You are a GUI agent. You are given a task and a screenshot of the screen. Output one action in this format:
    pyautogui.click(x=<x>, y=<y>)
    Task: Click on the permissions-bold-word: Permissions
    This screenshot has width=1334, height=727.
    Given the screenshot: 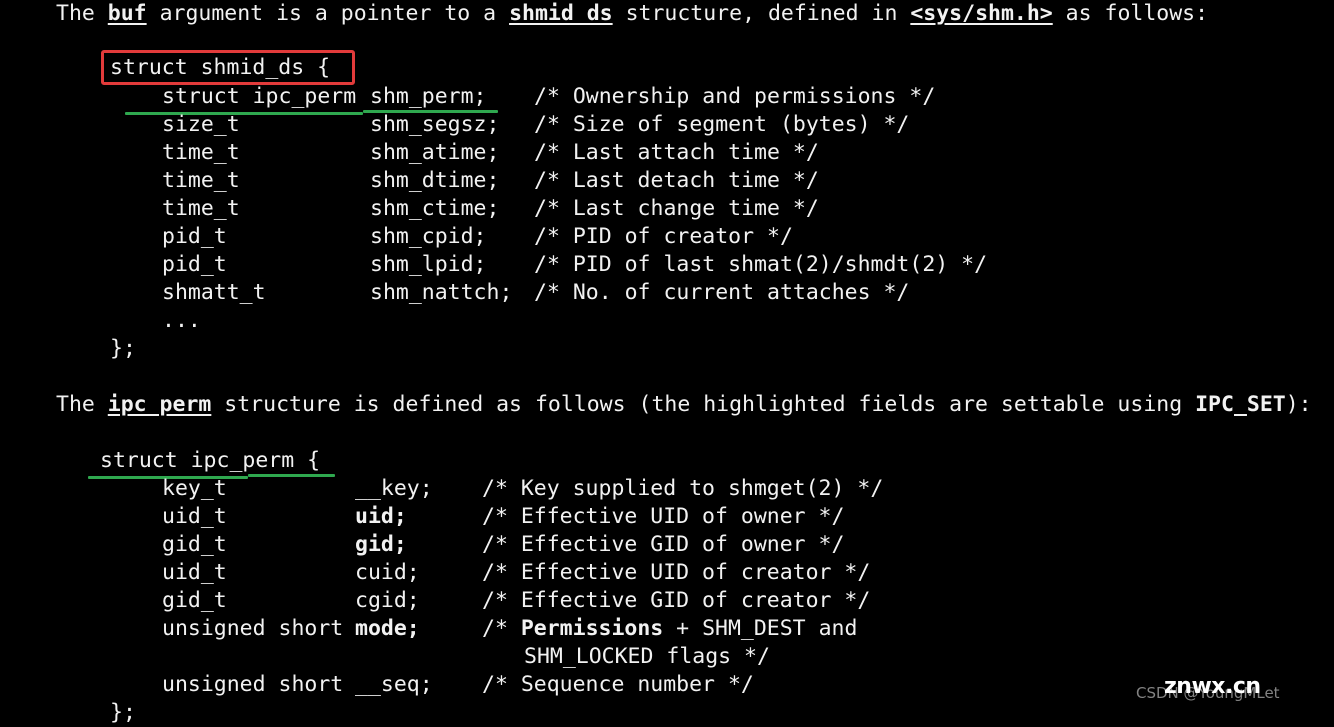 What is the action you would take?
    pyautogui.click(x=592, y=628)
    